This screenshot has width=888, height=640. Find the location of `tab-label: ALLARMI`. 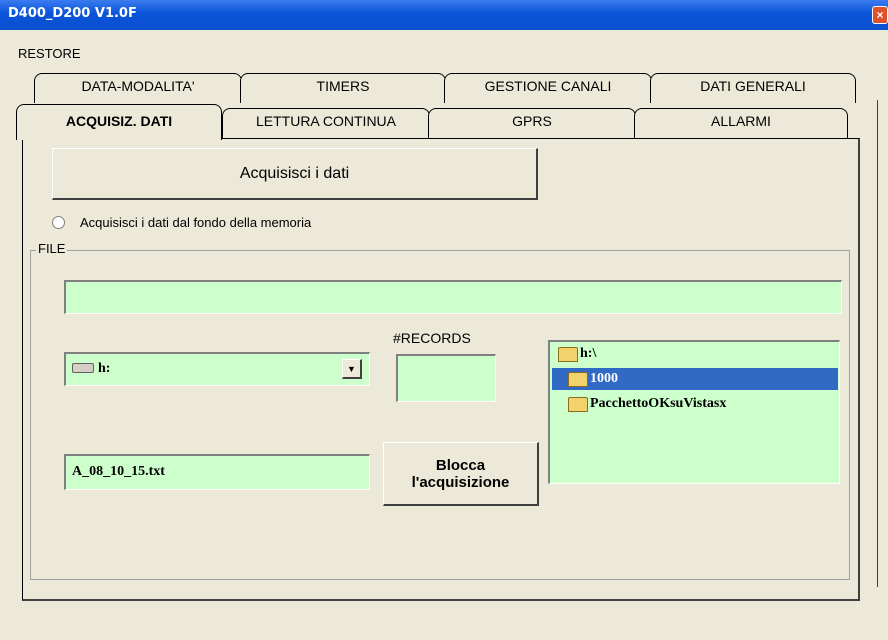

tab-label: ALLARMI is located at coordinates (741, 121).